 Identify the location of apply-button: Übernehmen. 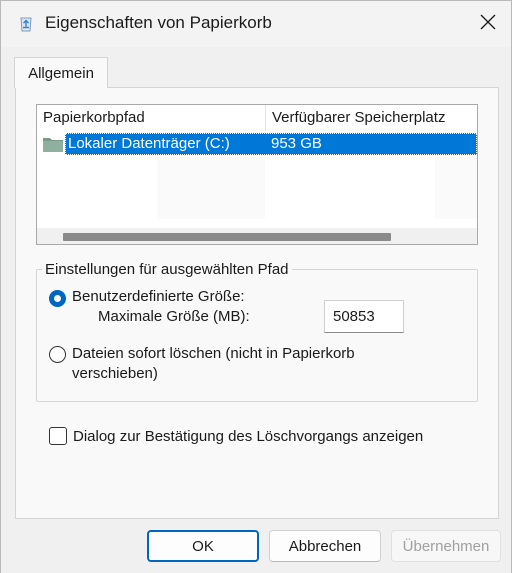
(446, 546).